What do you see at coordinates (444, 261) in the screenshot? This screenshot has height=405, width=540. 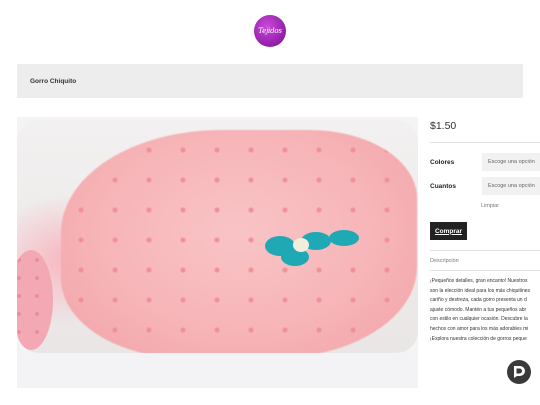 I see `description-tab: Descripción` at bounding box center [444, 261].